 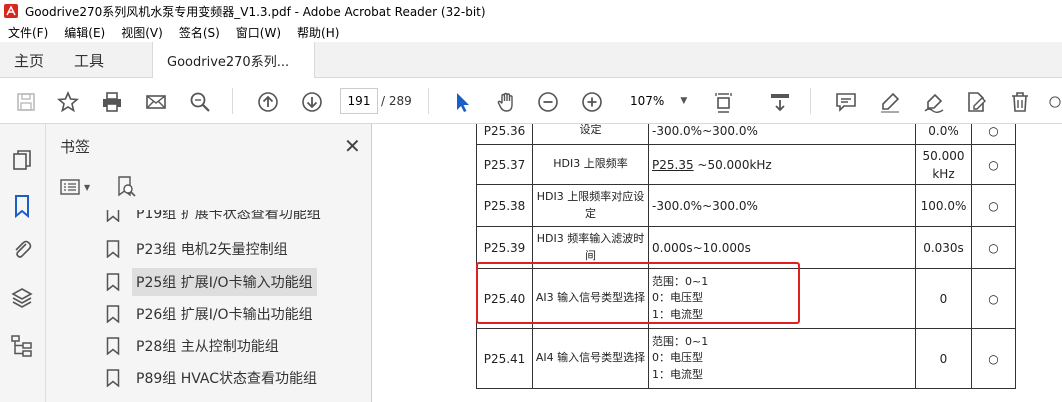 I want to click on bookmark-item: P89组 HVAC状态查看功能组, so click(x=232, y=378).